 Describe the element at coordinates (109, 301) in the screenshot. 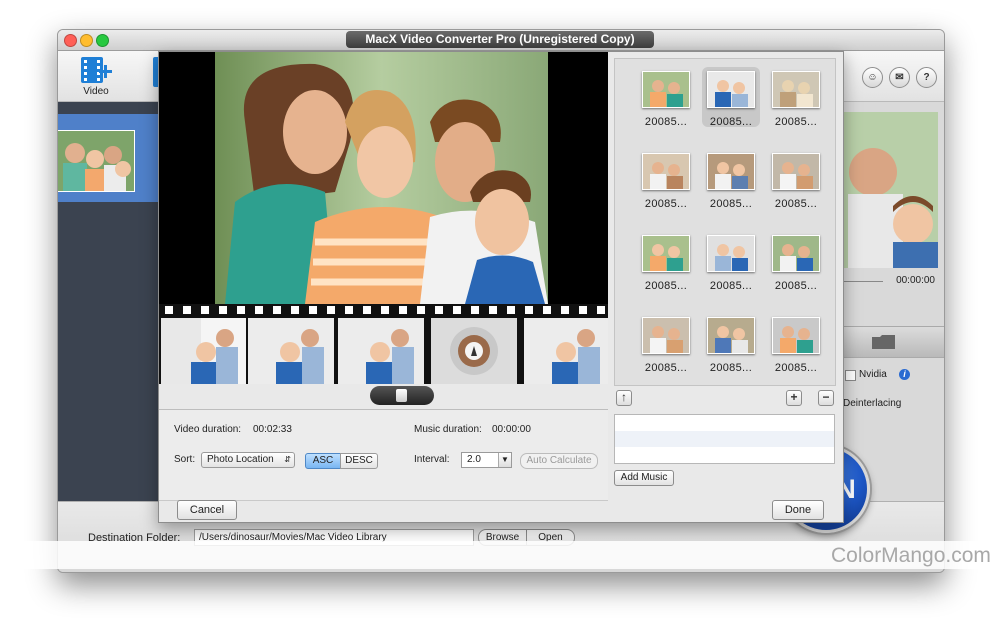

I see `file-list` at that location.